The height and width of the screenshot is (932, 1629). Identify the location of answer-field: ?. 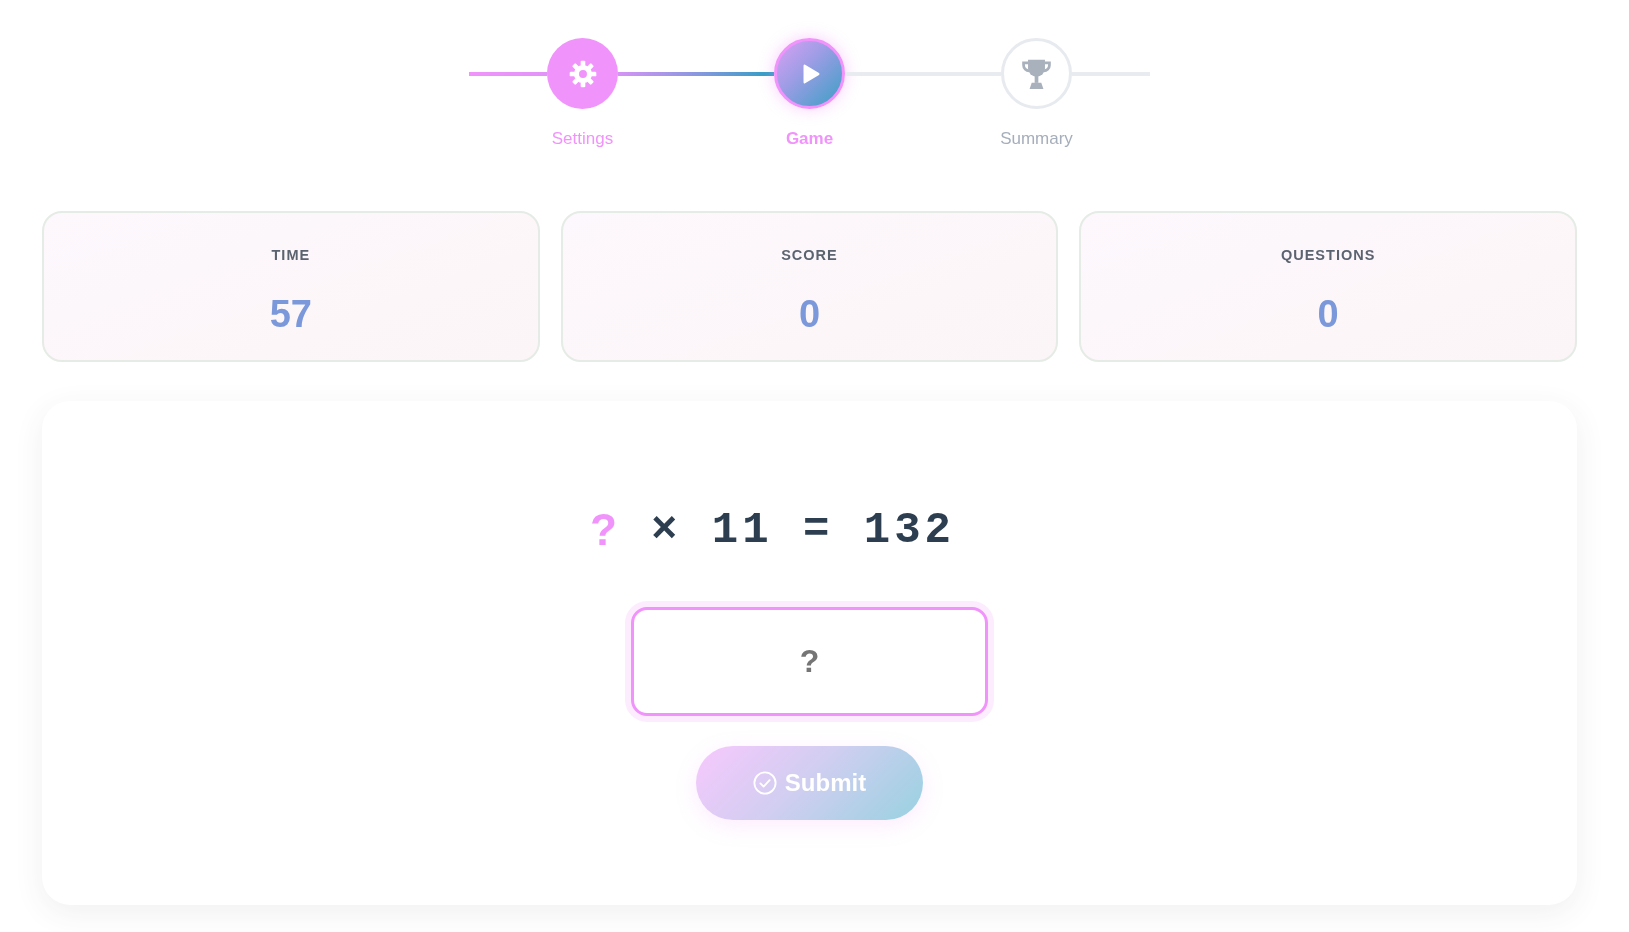
(809, 661).